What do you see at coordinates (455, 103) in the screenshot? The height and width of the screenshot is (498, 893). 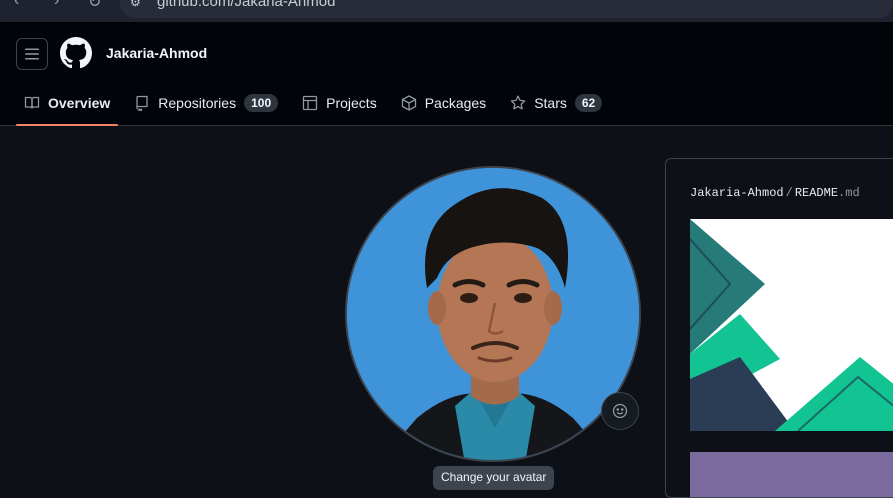 I see `tab-packages-label: Packages` at bounding box center [455, 103].